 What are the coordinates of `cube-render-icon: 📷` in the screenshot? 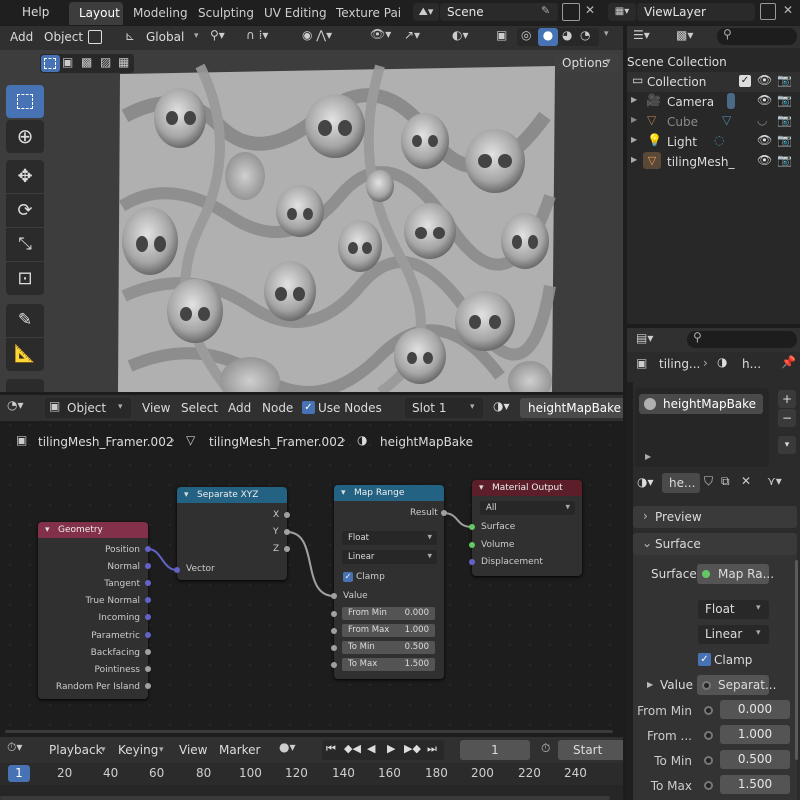 It's located at (784, 120).